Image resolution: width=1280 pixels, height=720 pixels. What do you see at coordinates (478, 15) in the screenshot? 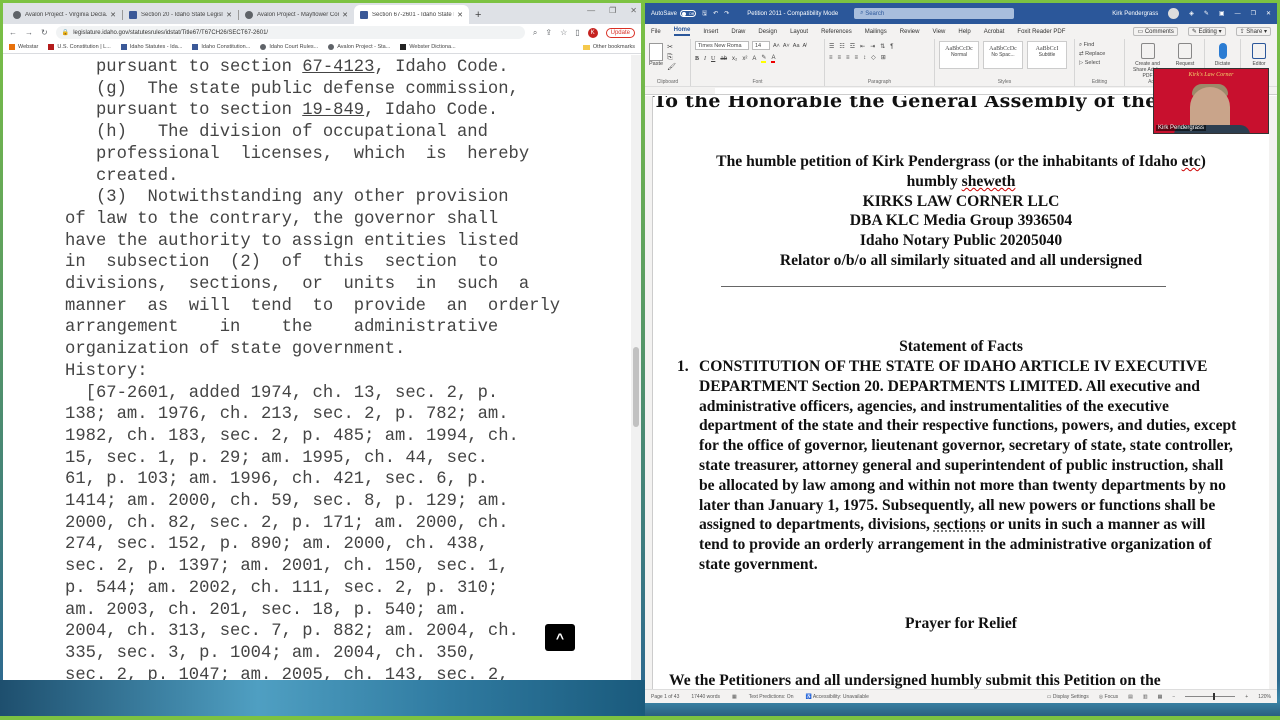
I see `new-tab-button: +` at bounding box center [478, 15].